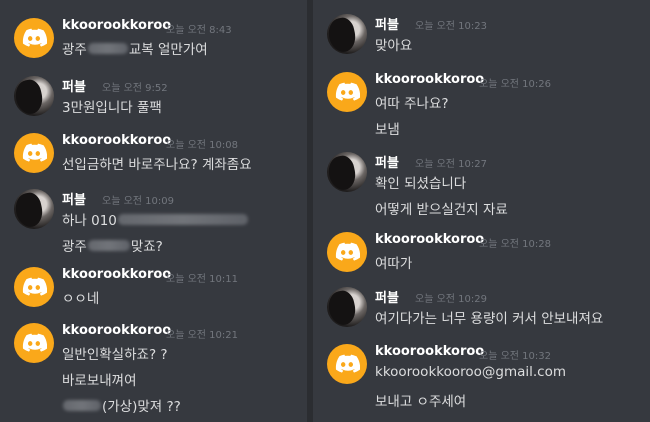 This screenshot has height=422, width=650. I want to click on timestamp: 오늘 오전 10:32, so click(515, 356).